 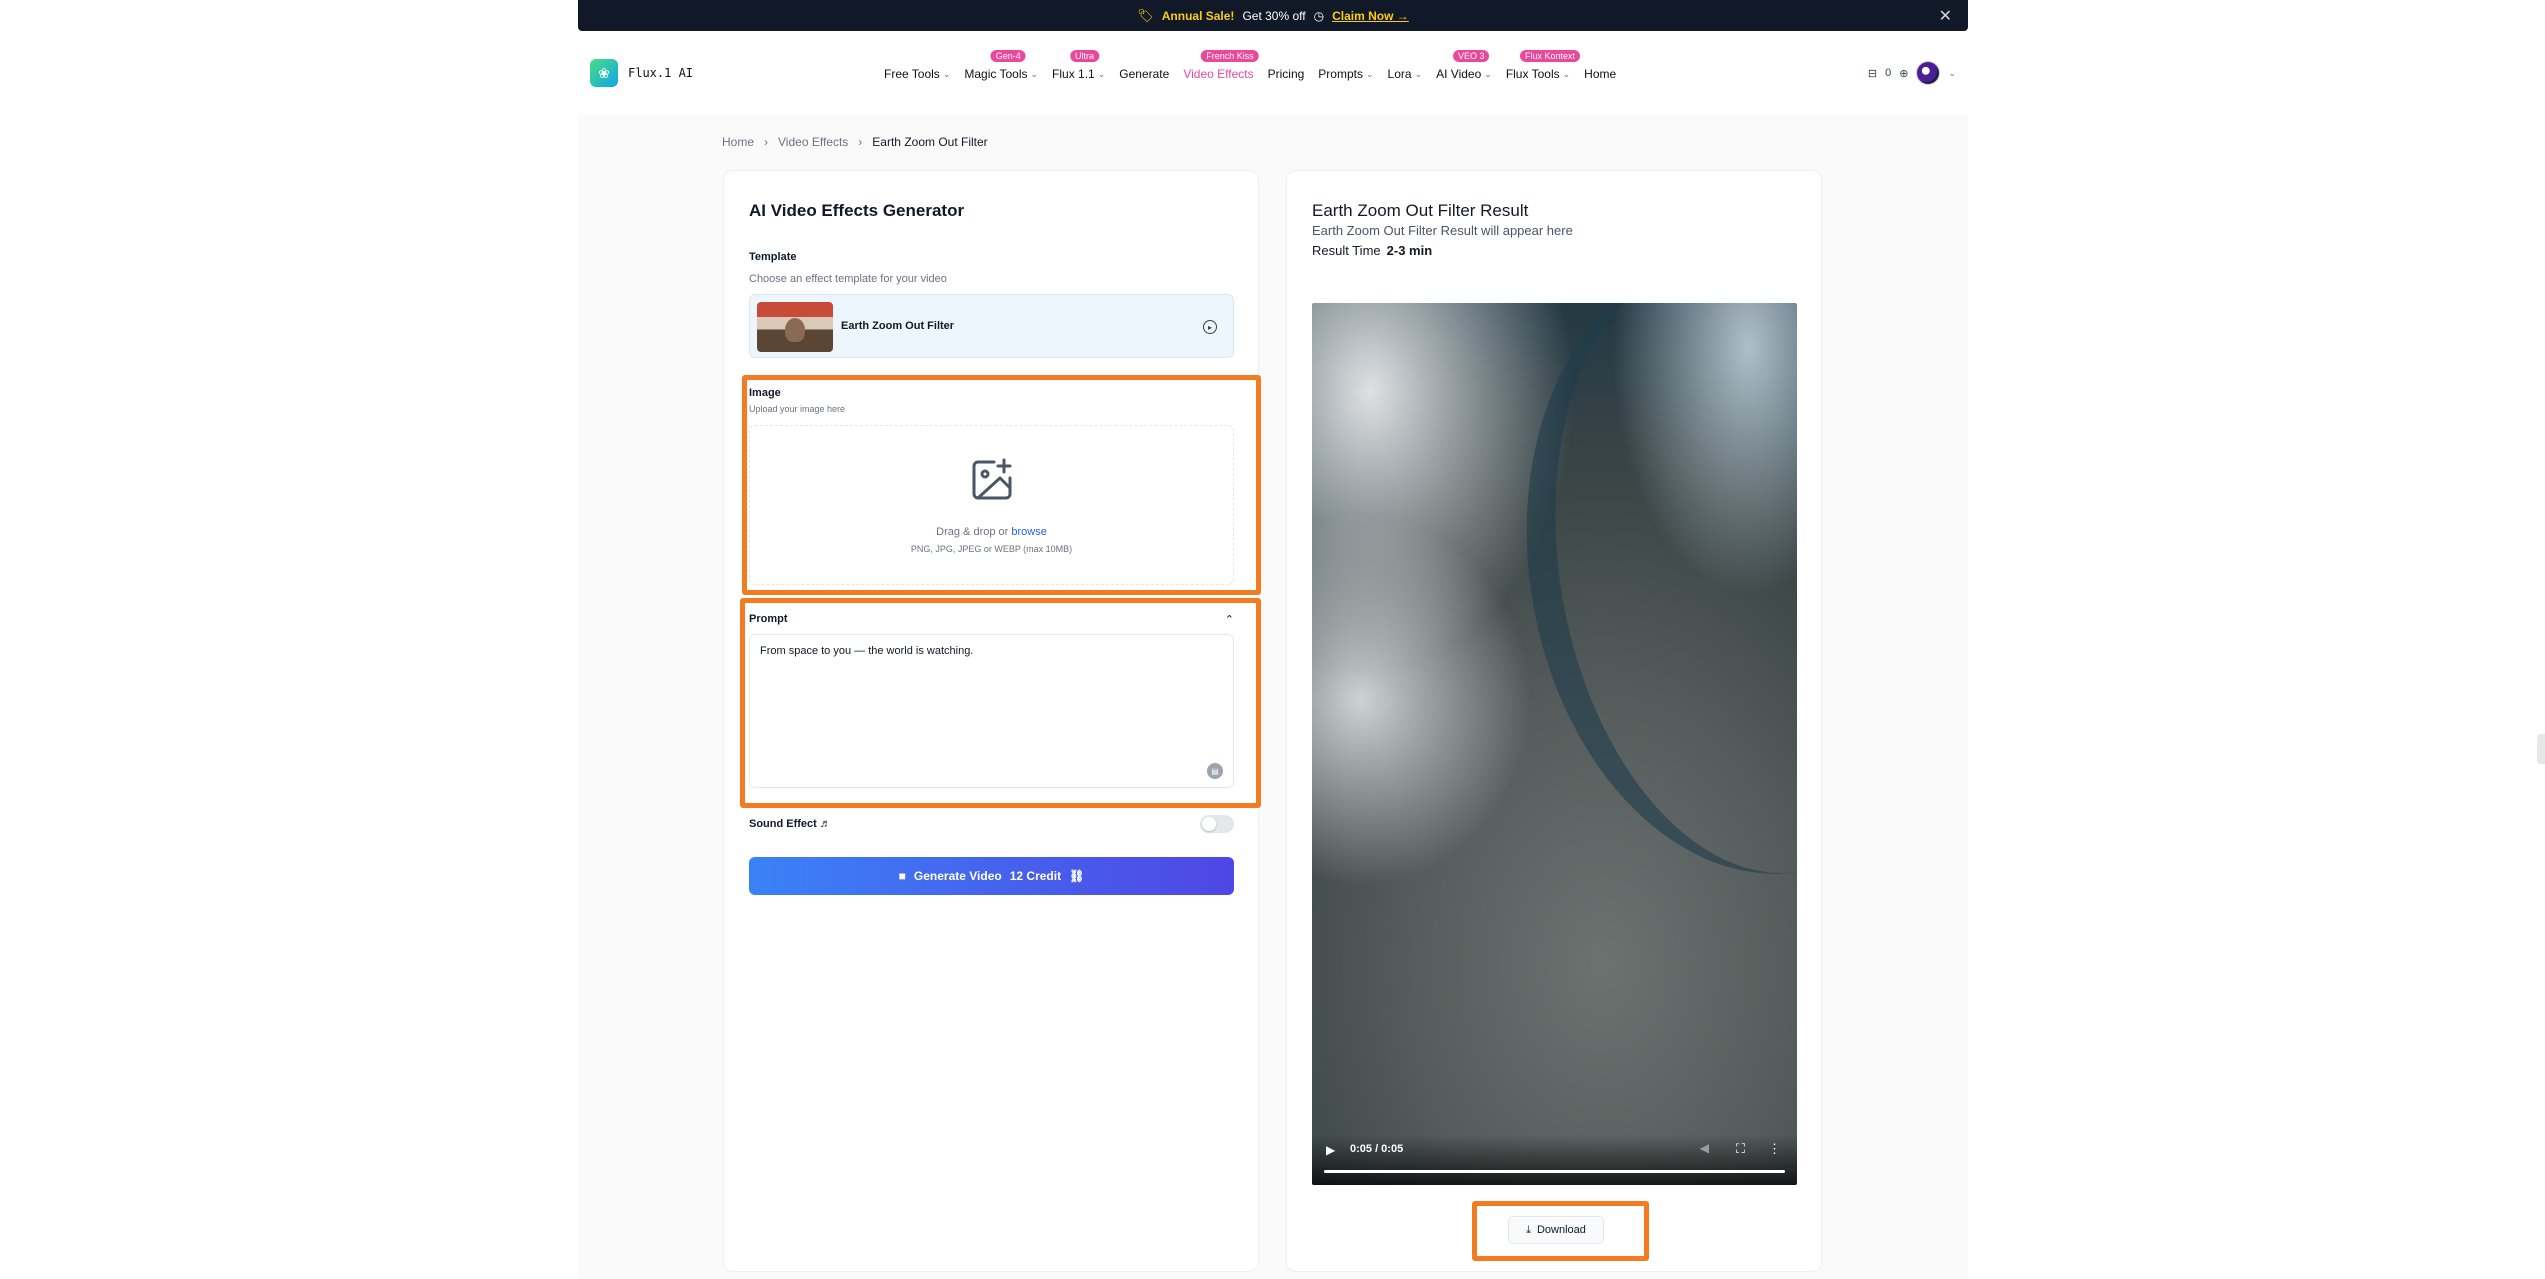 I want to click on credits-count: 0, so click(x=1888, y=73).